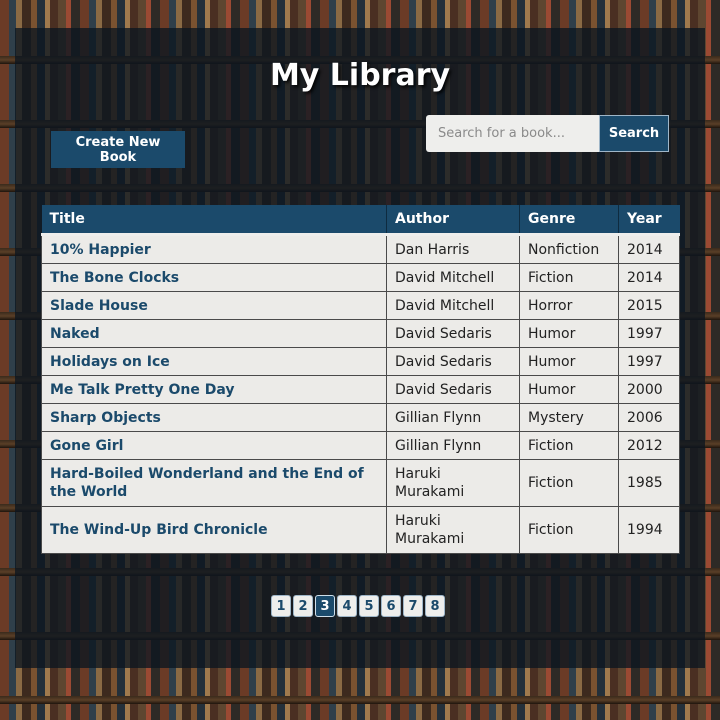 This screenshot has height=720, width=720. What do you see at coordinates (569, 249) in the screenshot?
I see `book-genre: Nonfiction` at bounding box center [569, 249].